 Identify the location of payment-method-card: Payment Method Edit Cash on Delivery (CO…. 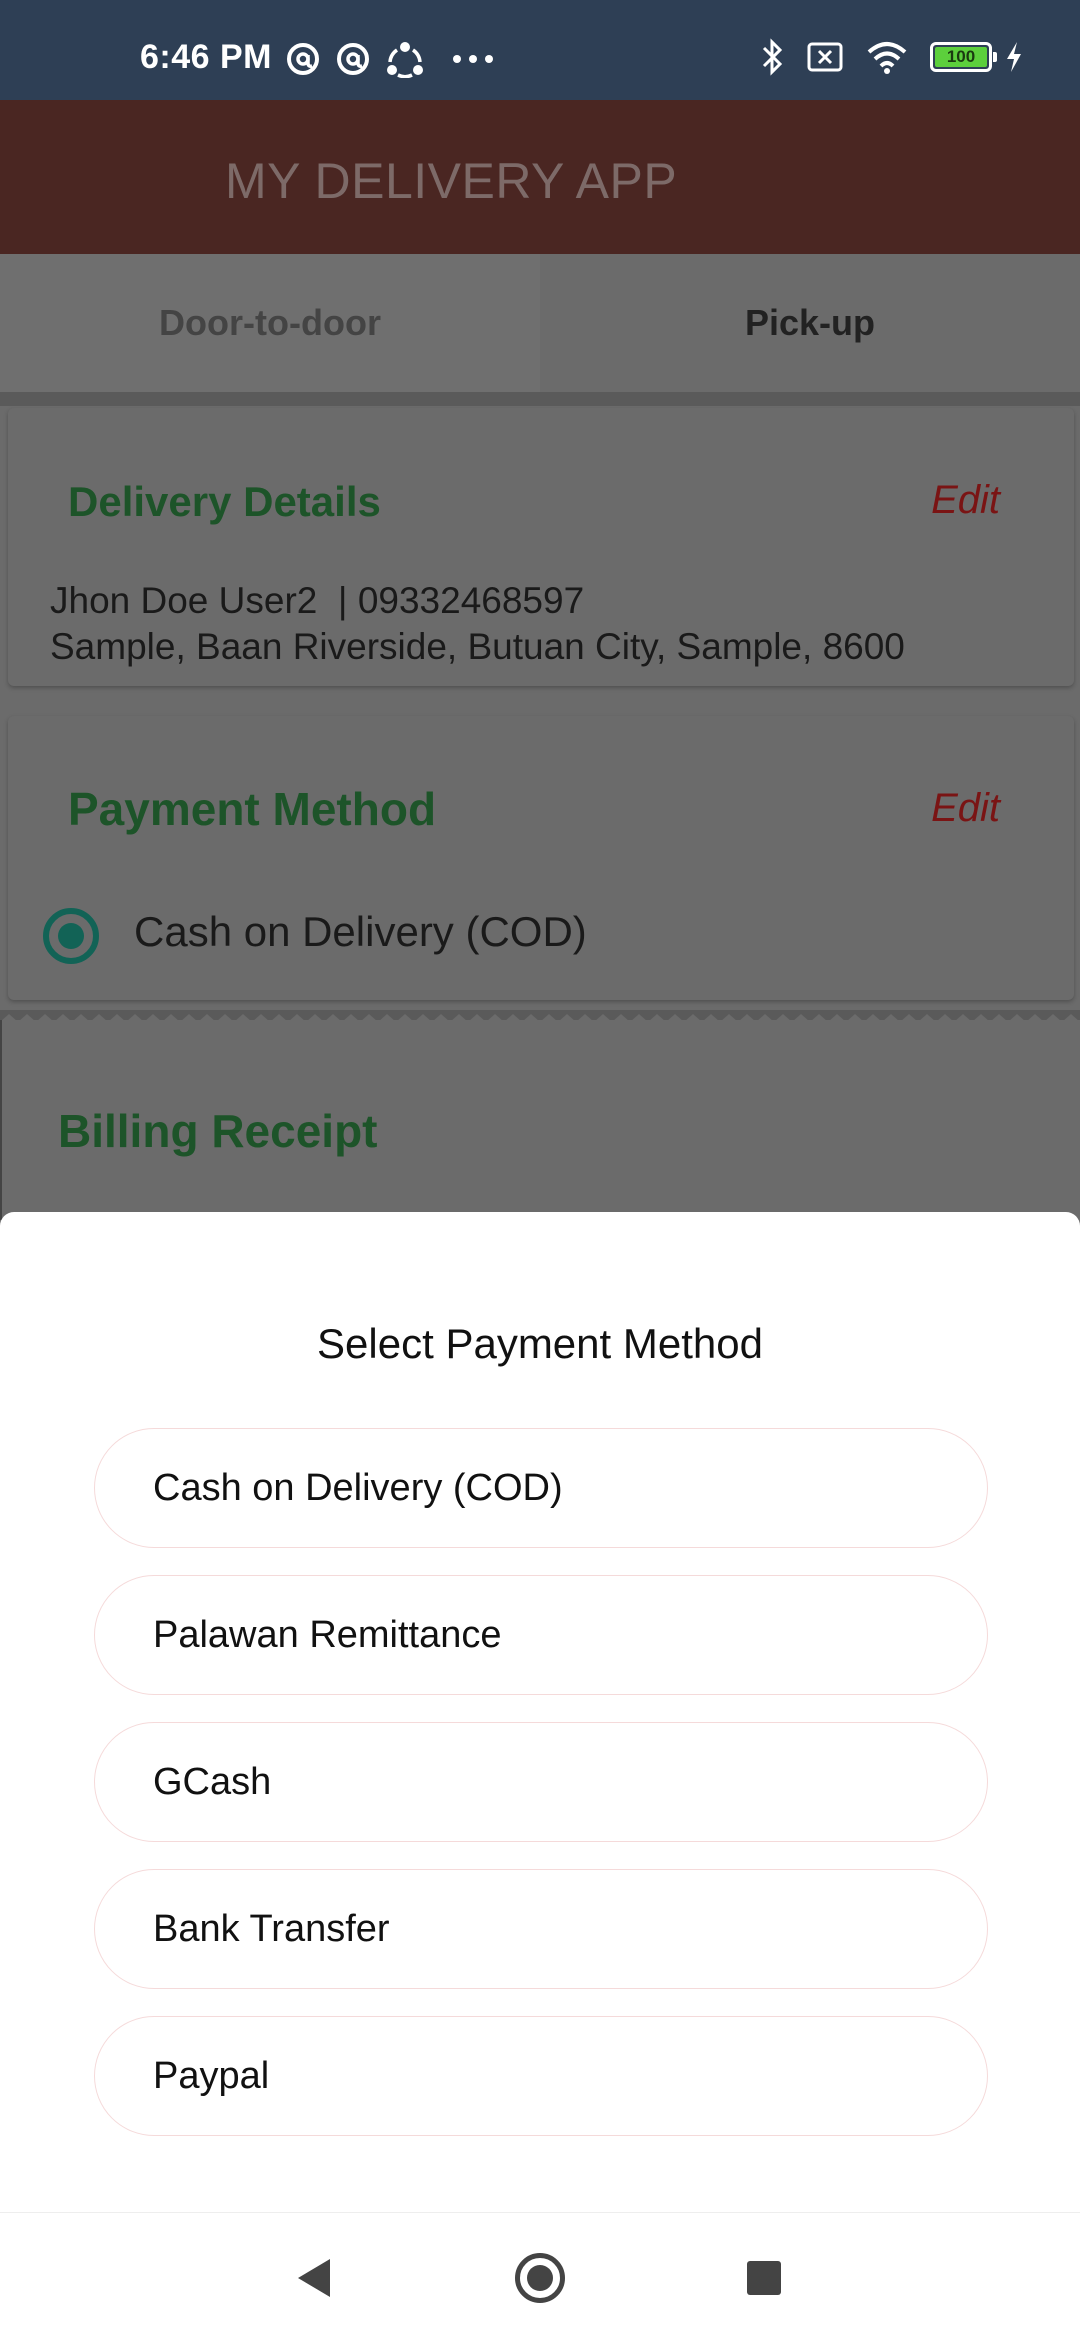
(541, 858).